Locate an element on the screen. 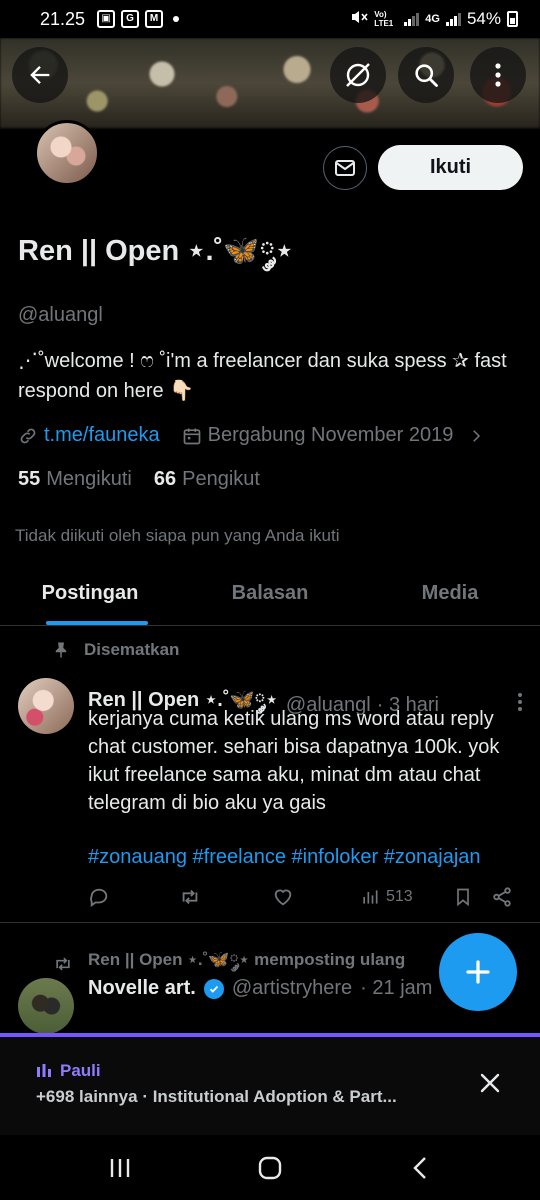 Image resolution: width=540 pixels, height=1200 pixels. signal-1-icon is located at coordinates (412, 19).